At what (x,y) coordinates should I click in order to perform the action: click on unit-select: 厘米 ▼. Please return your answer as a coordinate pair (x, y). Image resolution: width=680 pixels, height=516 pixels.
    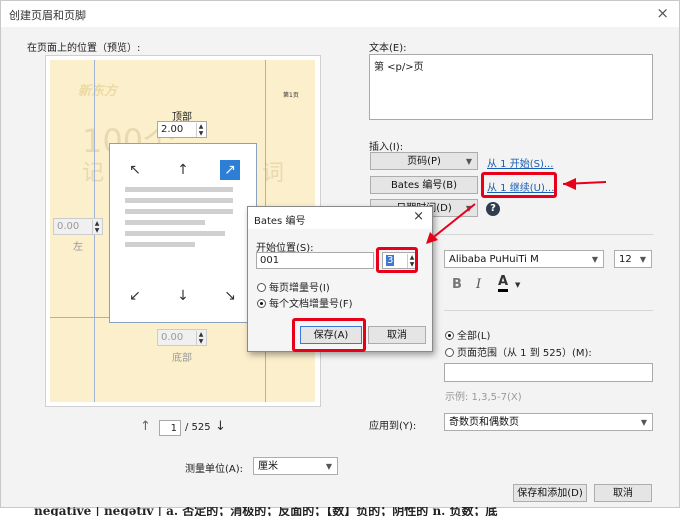
    Looking at the image, I should click on (295, 466).